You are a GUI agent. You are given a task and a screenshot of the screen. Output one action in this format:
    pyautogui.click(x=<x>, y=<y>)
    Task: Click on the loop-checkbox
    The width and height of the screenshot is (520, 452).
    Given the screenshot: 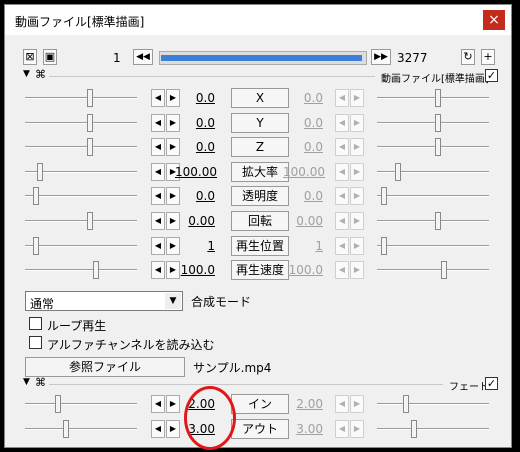 What is the action you would take?
    pyautogui.click(x=35, y=323)
    